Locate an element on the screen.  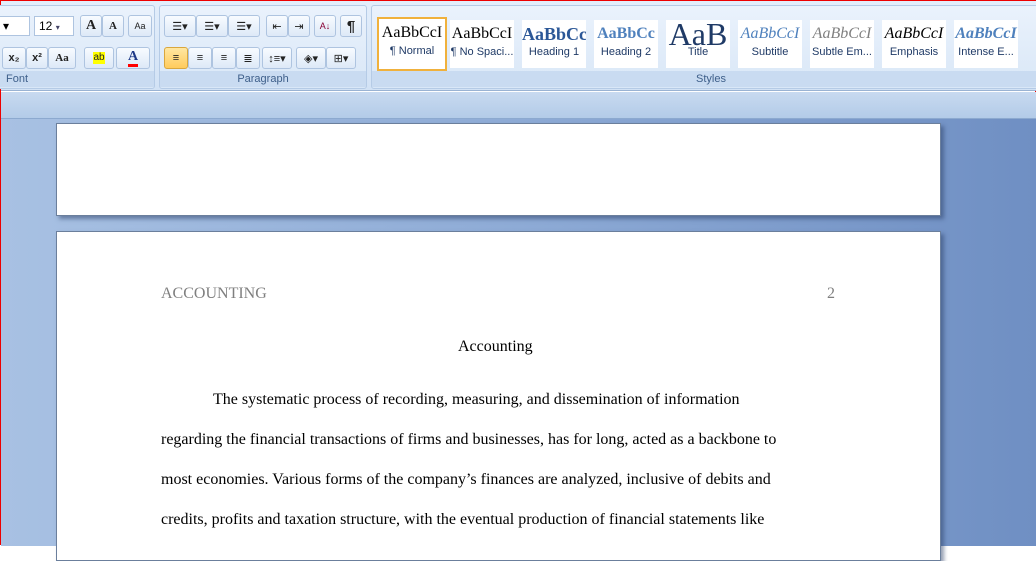
style-name: Heading 2 is located at coordinates (626, 52).